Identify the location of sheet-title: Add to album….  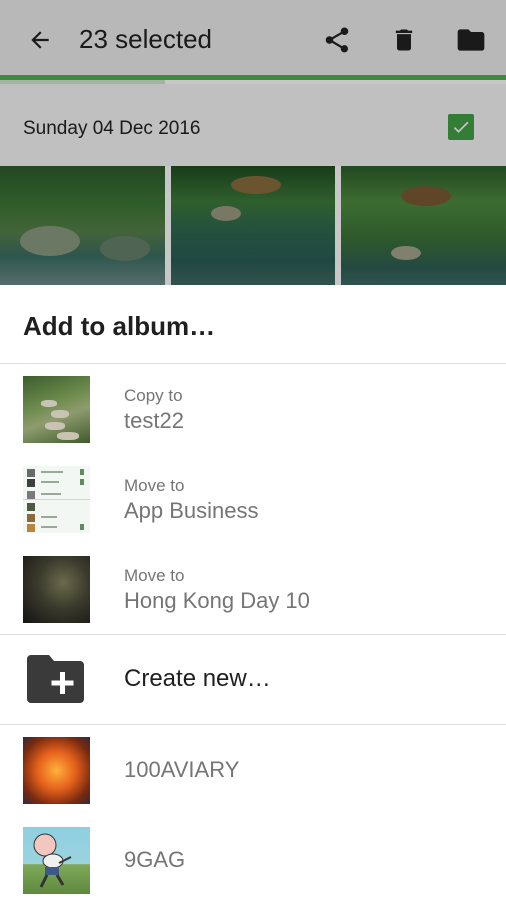
(119, 326).